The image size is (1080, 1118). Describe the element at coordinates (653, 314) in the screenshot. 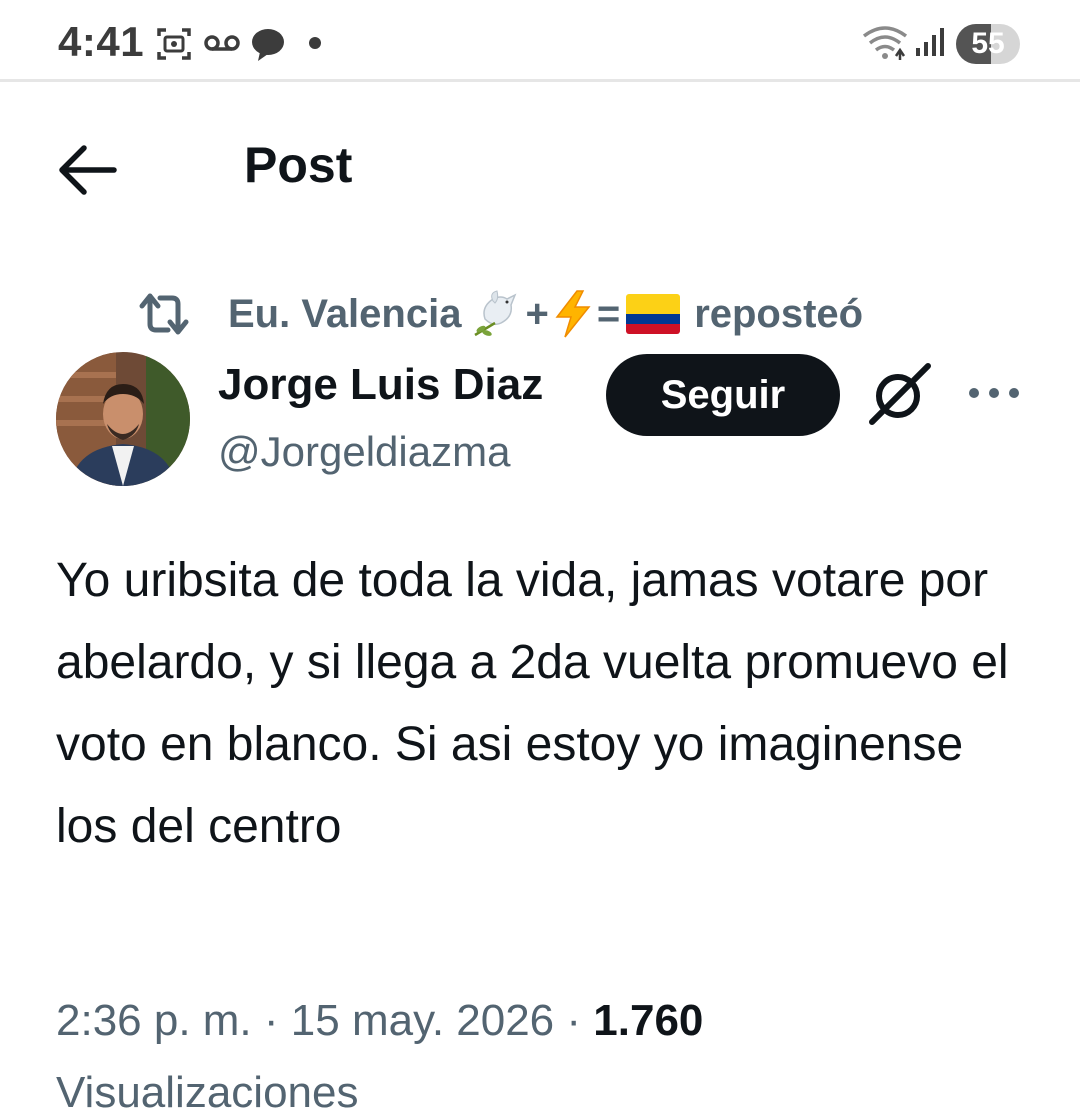

I see `colombia-flag-icon` at that location.